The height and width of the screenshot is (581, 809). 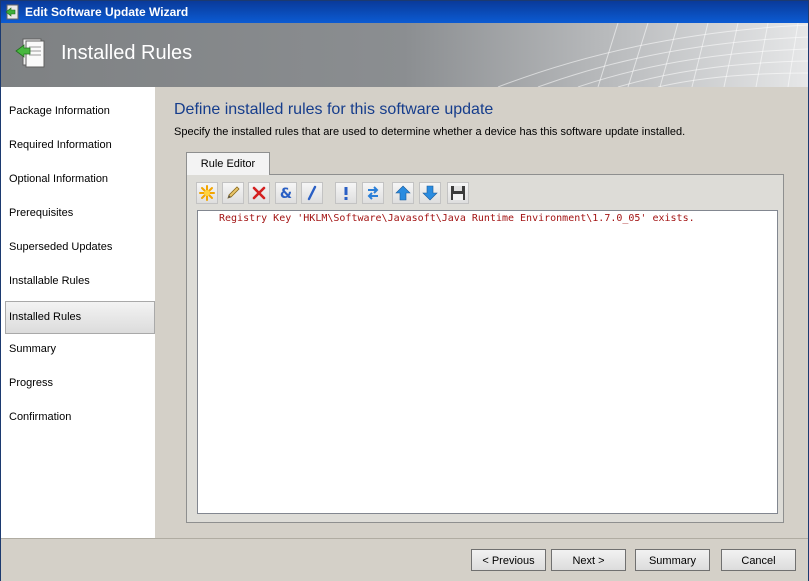 What do you see at coordinates (107, 12) in the screenshot?
I see `window-title: Edit Software Update Wizard` at bounding box center [107, 12].